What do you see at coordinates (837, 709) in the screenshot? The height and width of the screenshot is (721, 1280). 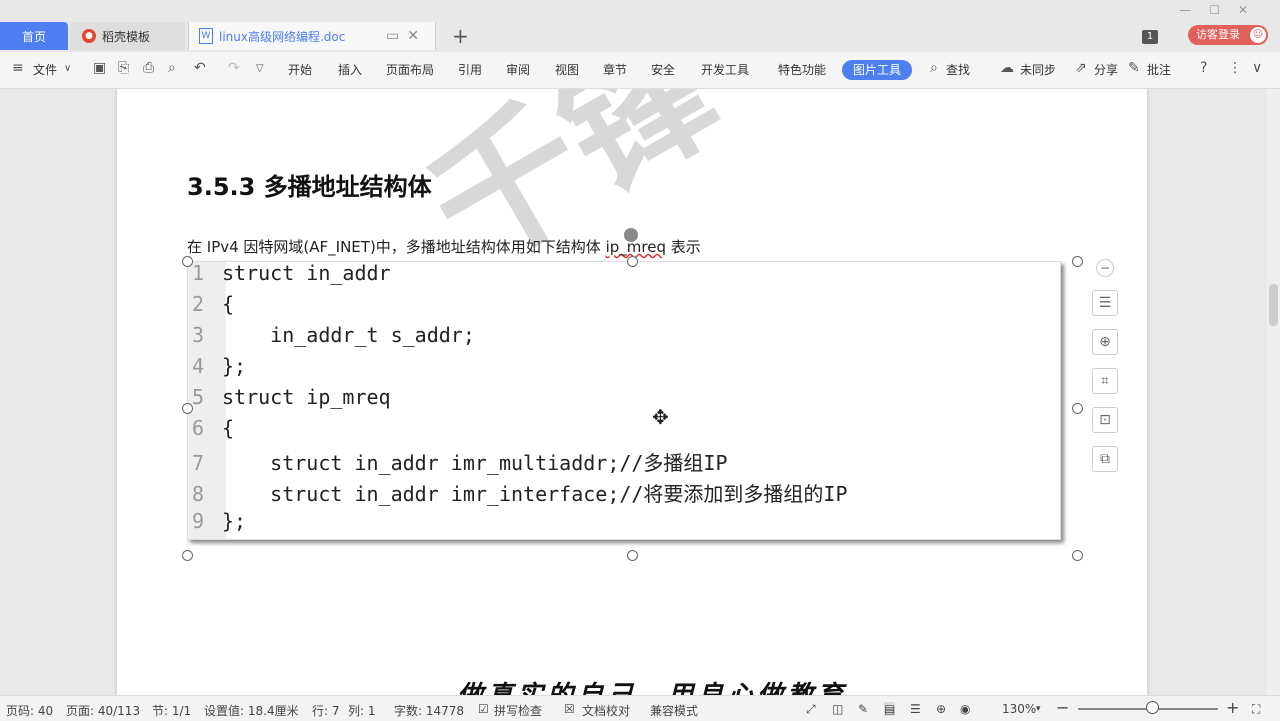 I see `read-mode-icon: ◫` at bounding box center [837, 709].